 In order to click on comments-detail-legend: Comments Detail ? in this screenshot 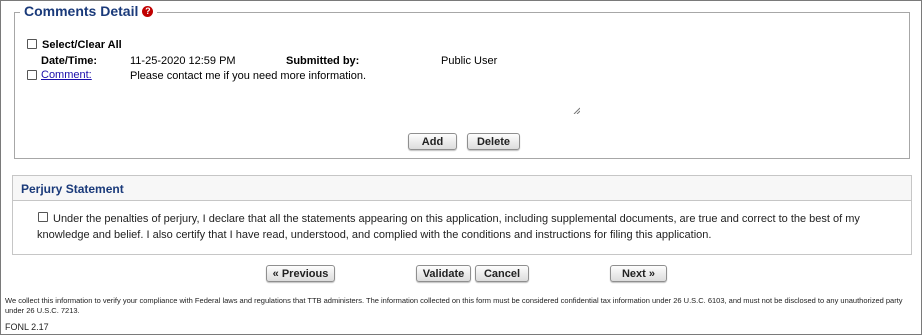, I will do `click(89, 11)`.